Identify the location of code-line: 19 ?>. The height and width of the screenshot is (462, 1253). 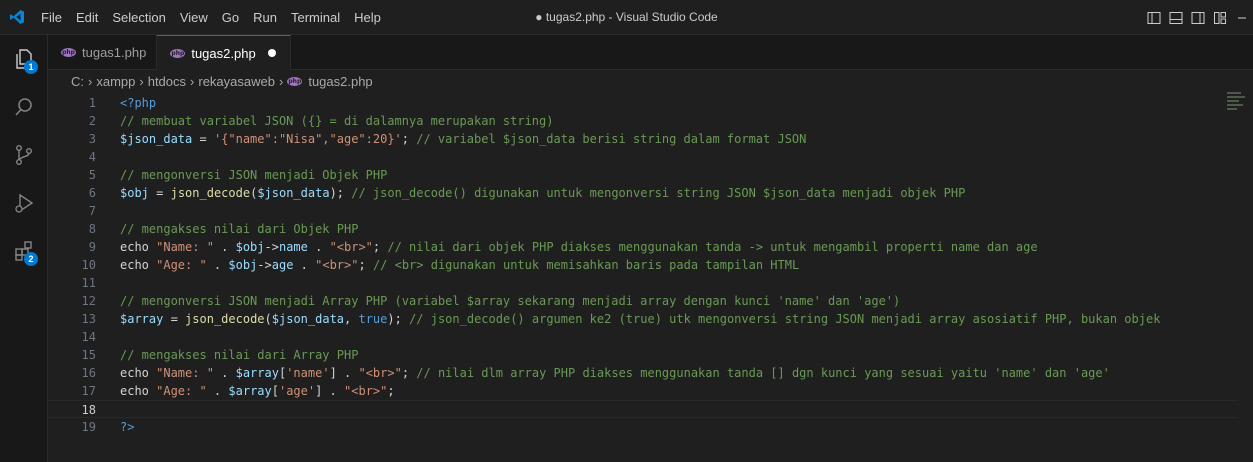
(643, 427).